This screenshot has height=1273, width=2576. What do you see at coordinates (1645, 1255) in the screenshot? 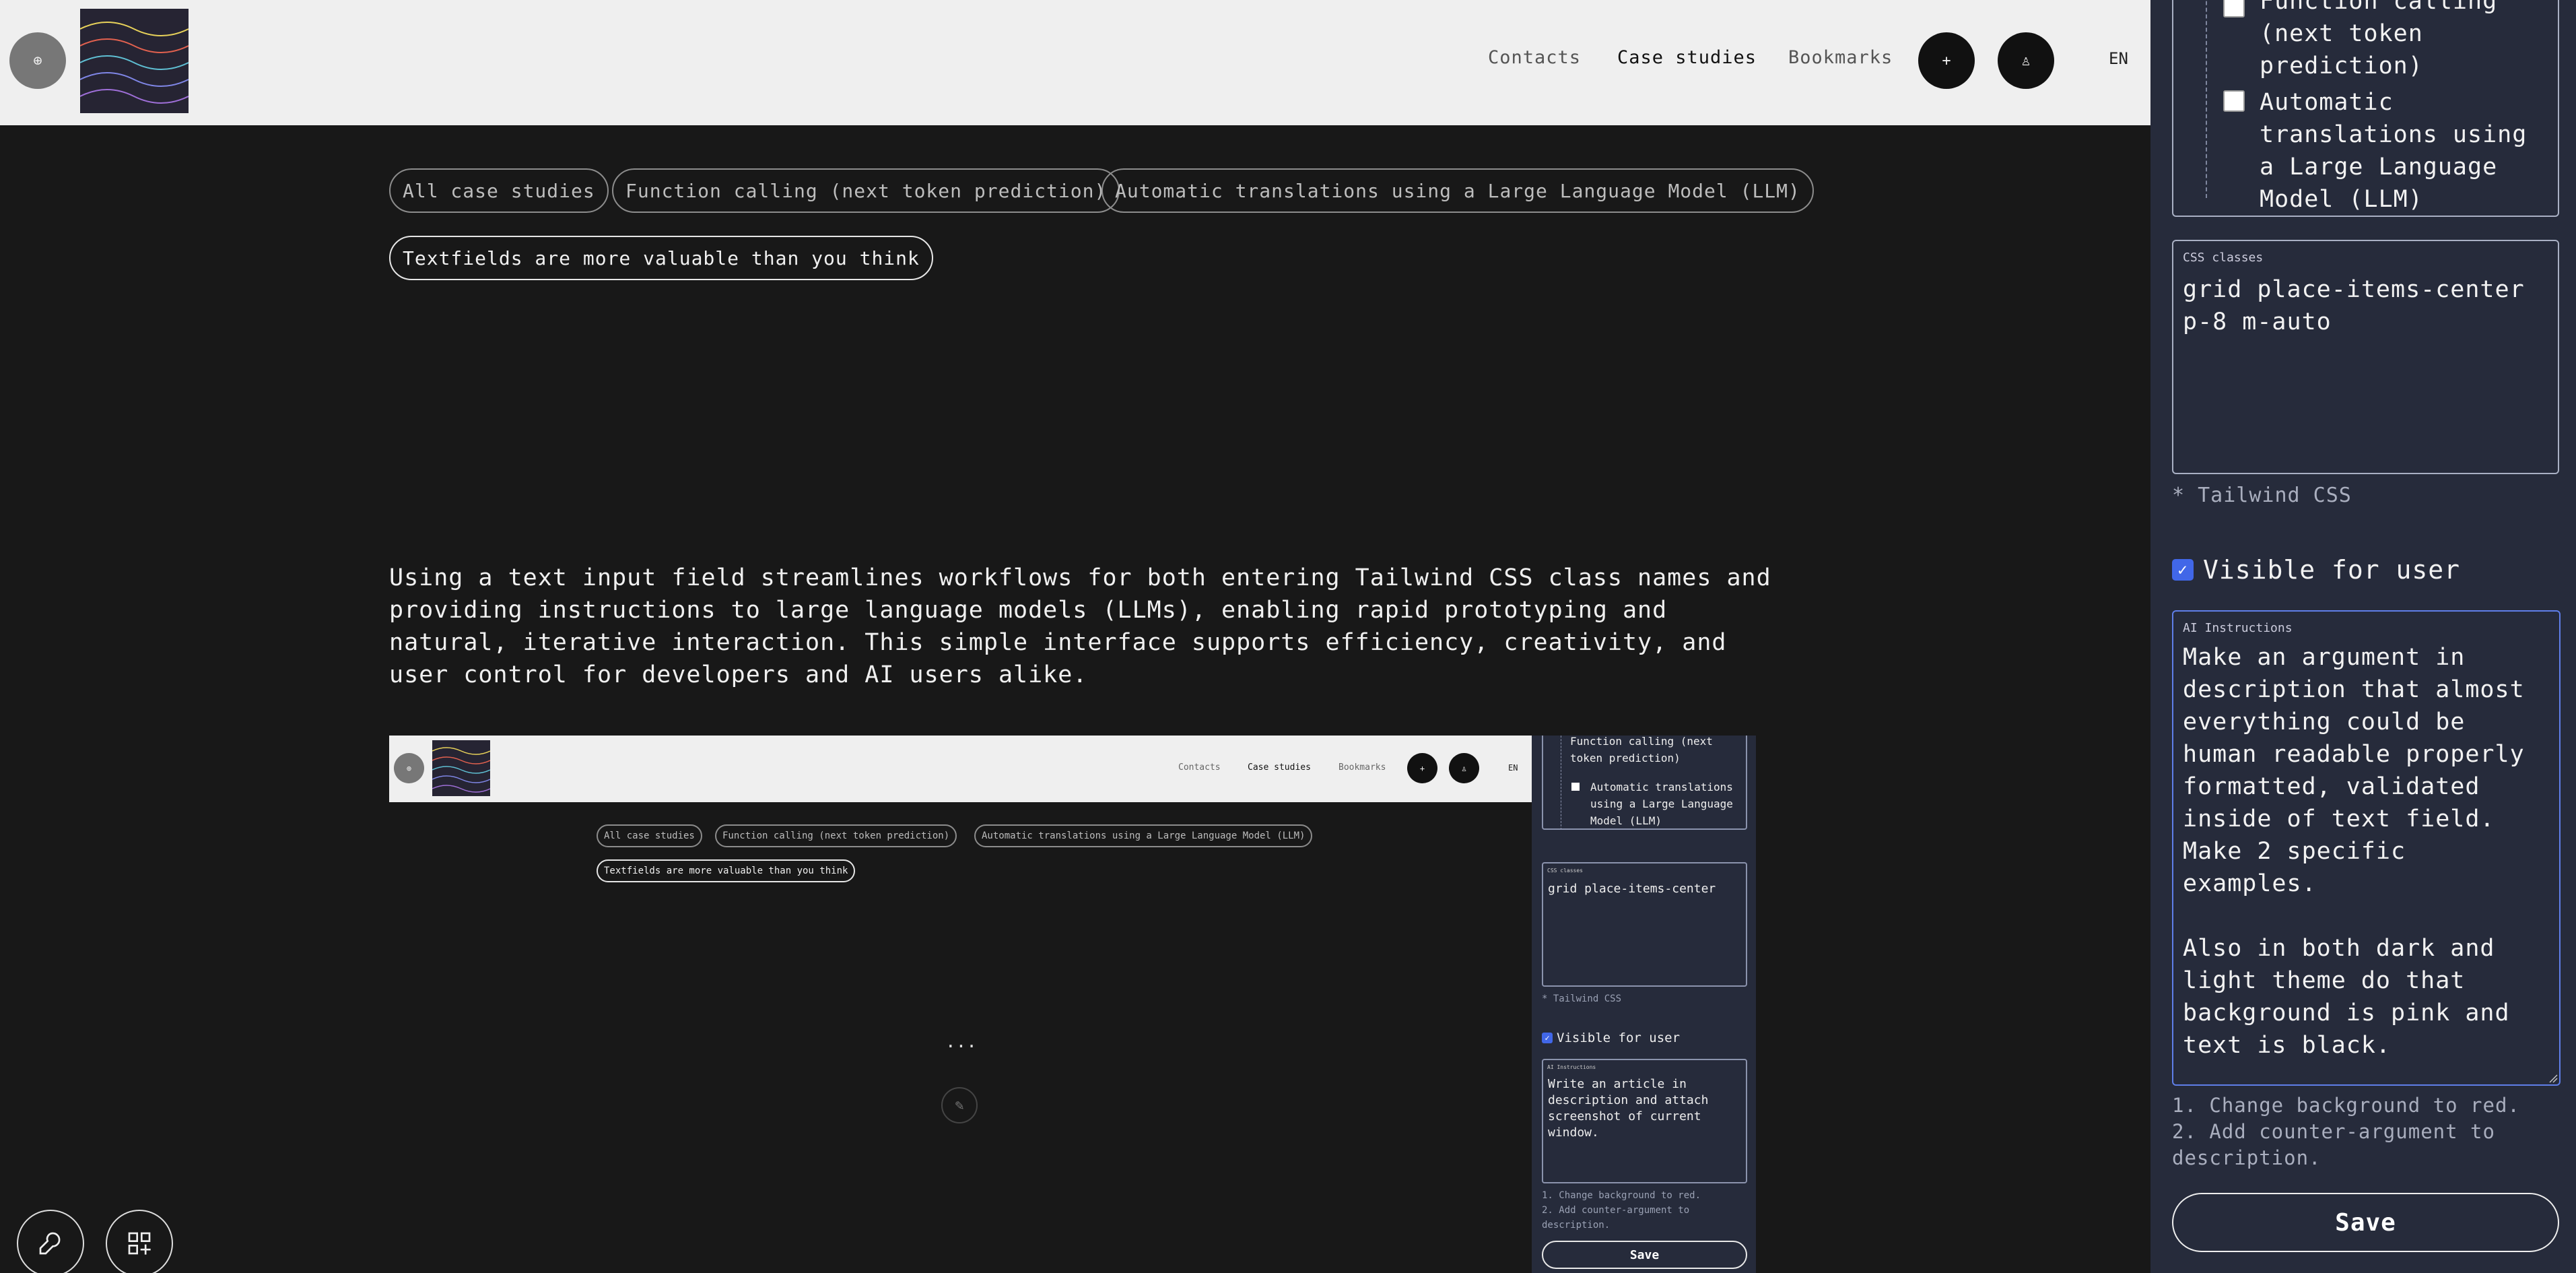
I see `preview-save-button: Save` at bounding box center [1645, 1255].